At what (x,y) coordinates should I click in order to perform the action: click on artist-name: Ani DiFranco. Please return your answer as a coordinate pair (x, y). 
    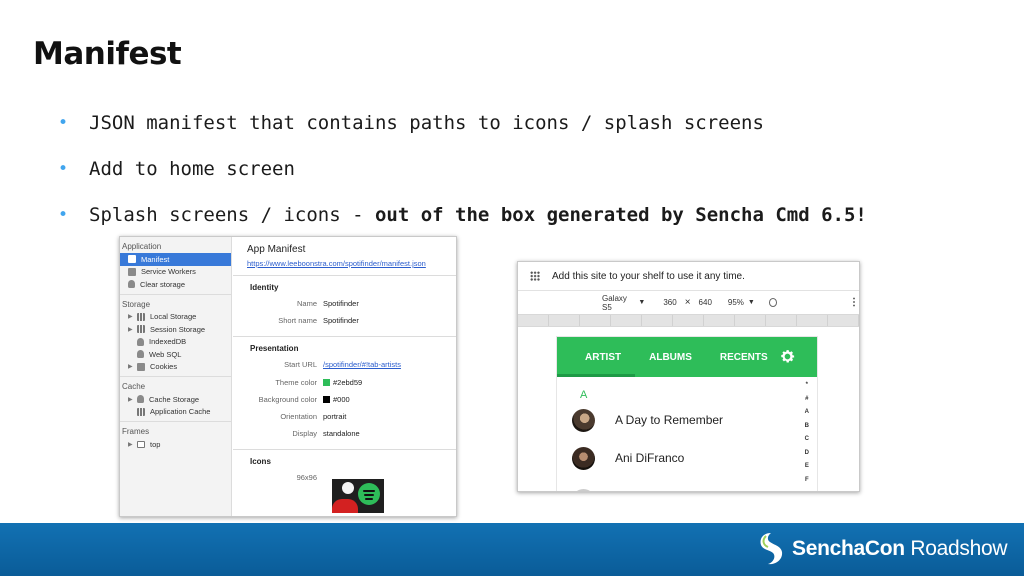
    Looking at the image, I should click on (650, 458).